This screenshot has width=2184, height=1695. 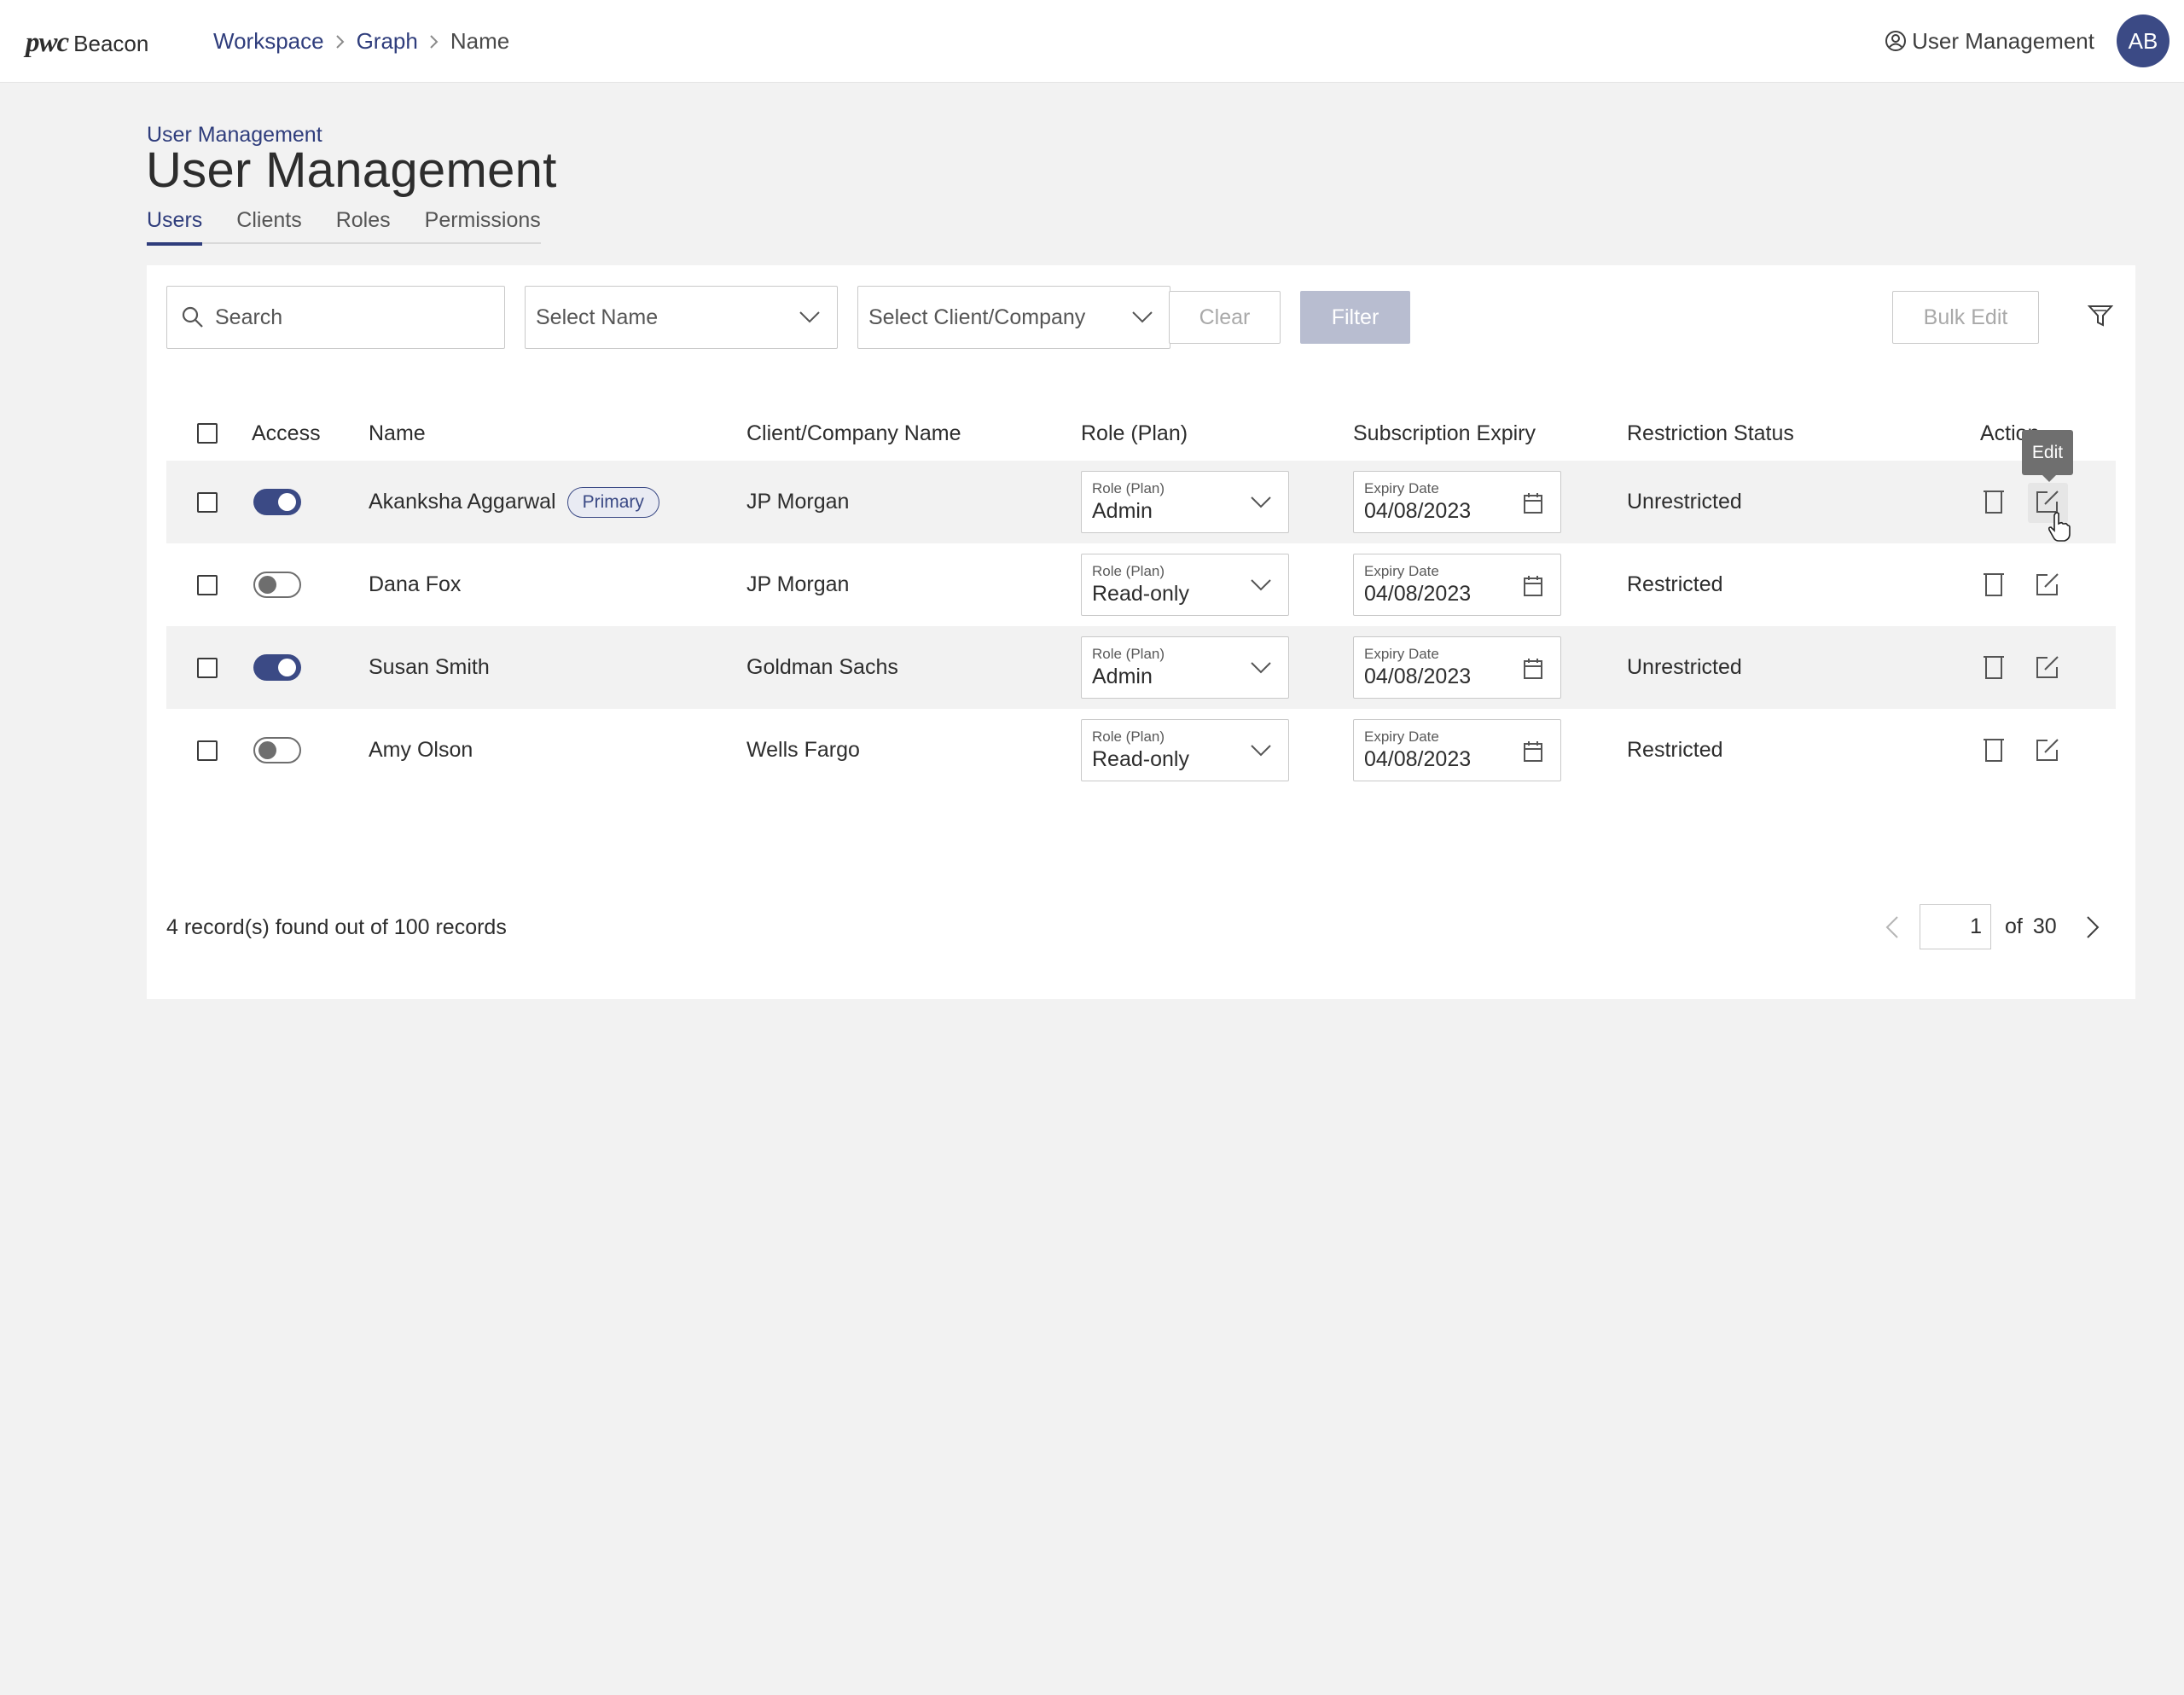 What do you see at coordinates (286, 433) in the screenshot?
I see `col-access: Access` at bounding box center [286, 433].